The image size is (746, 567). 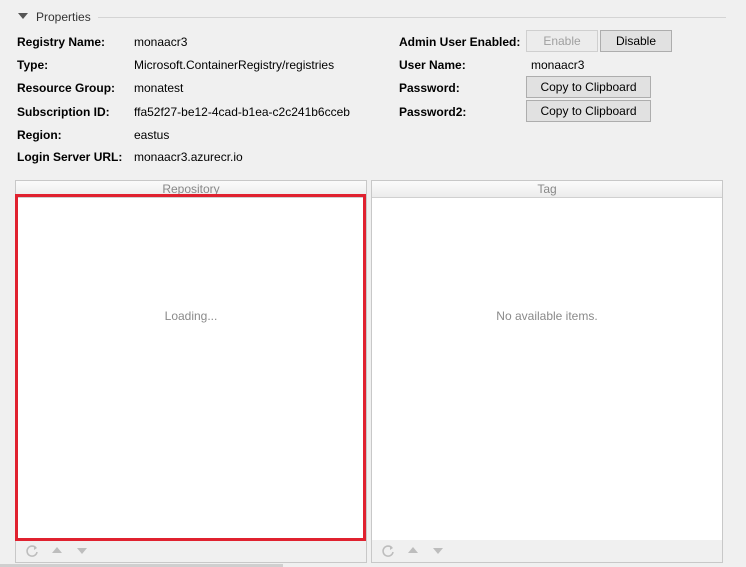 I want to click on repository-toolbar, so click(x=191, y=551).